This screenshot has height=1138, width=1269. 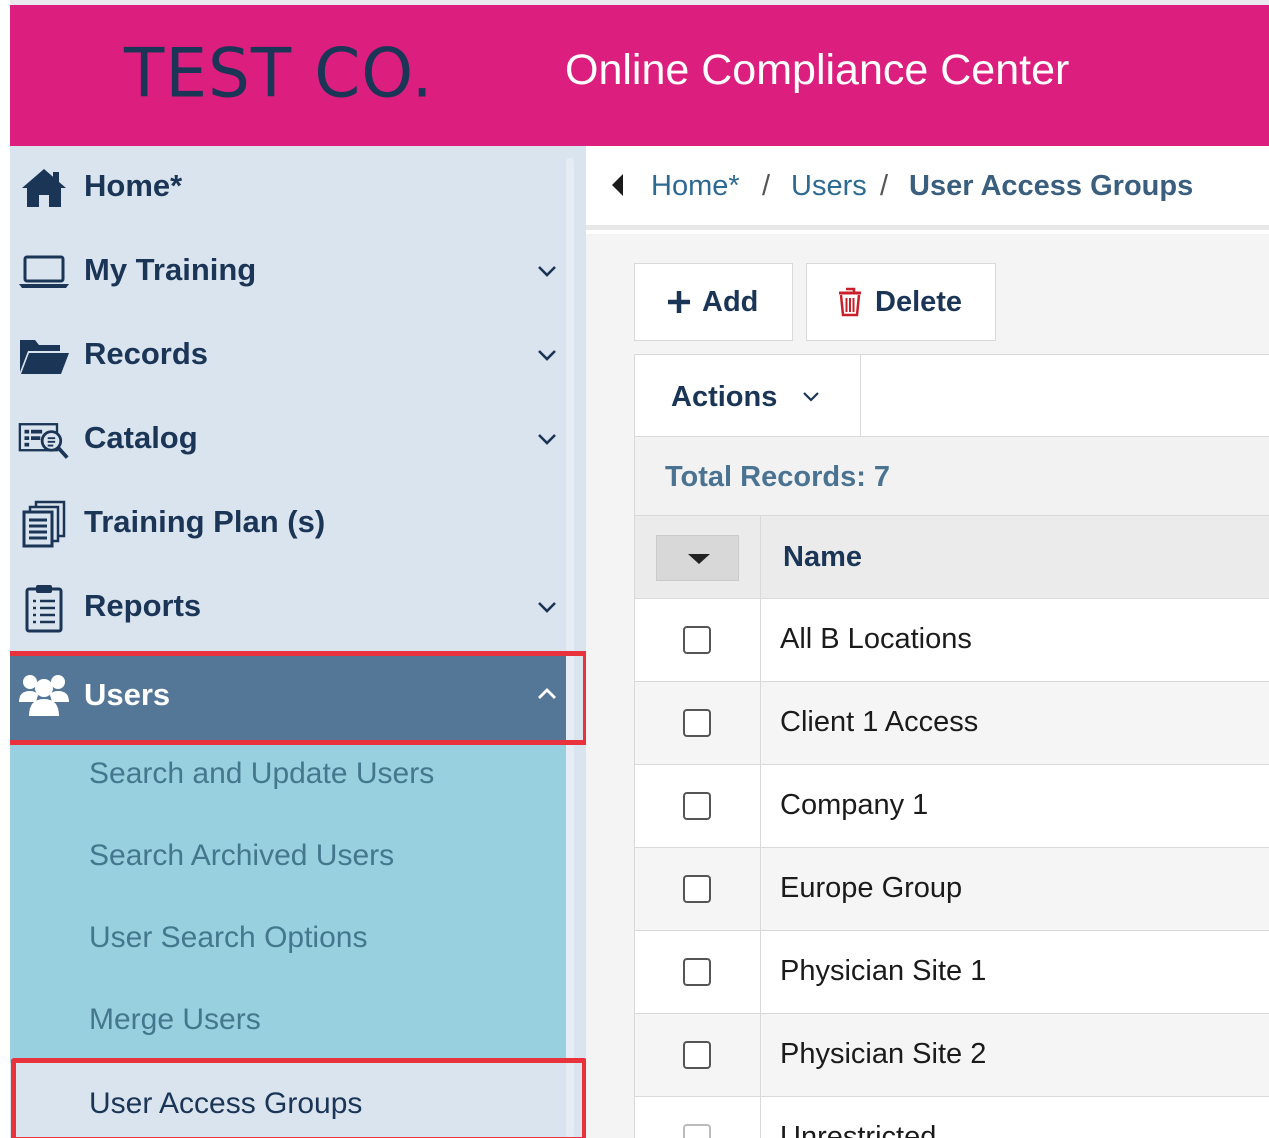 What do you see at coordinates (695, 186) in the screenshot?
I see `breadcrumb-home-link: Home*` at bounding box center [695, 186].